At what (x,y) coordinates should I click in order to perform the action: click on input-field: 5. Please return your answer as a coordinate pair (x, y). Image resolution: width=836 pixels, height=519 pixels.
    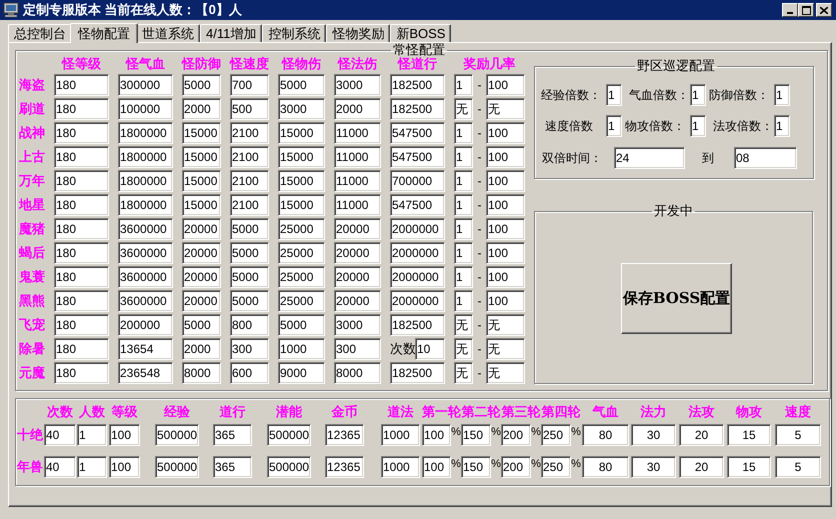
    Looking at the image, I should click on (798, 435).